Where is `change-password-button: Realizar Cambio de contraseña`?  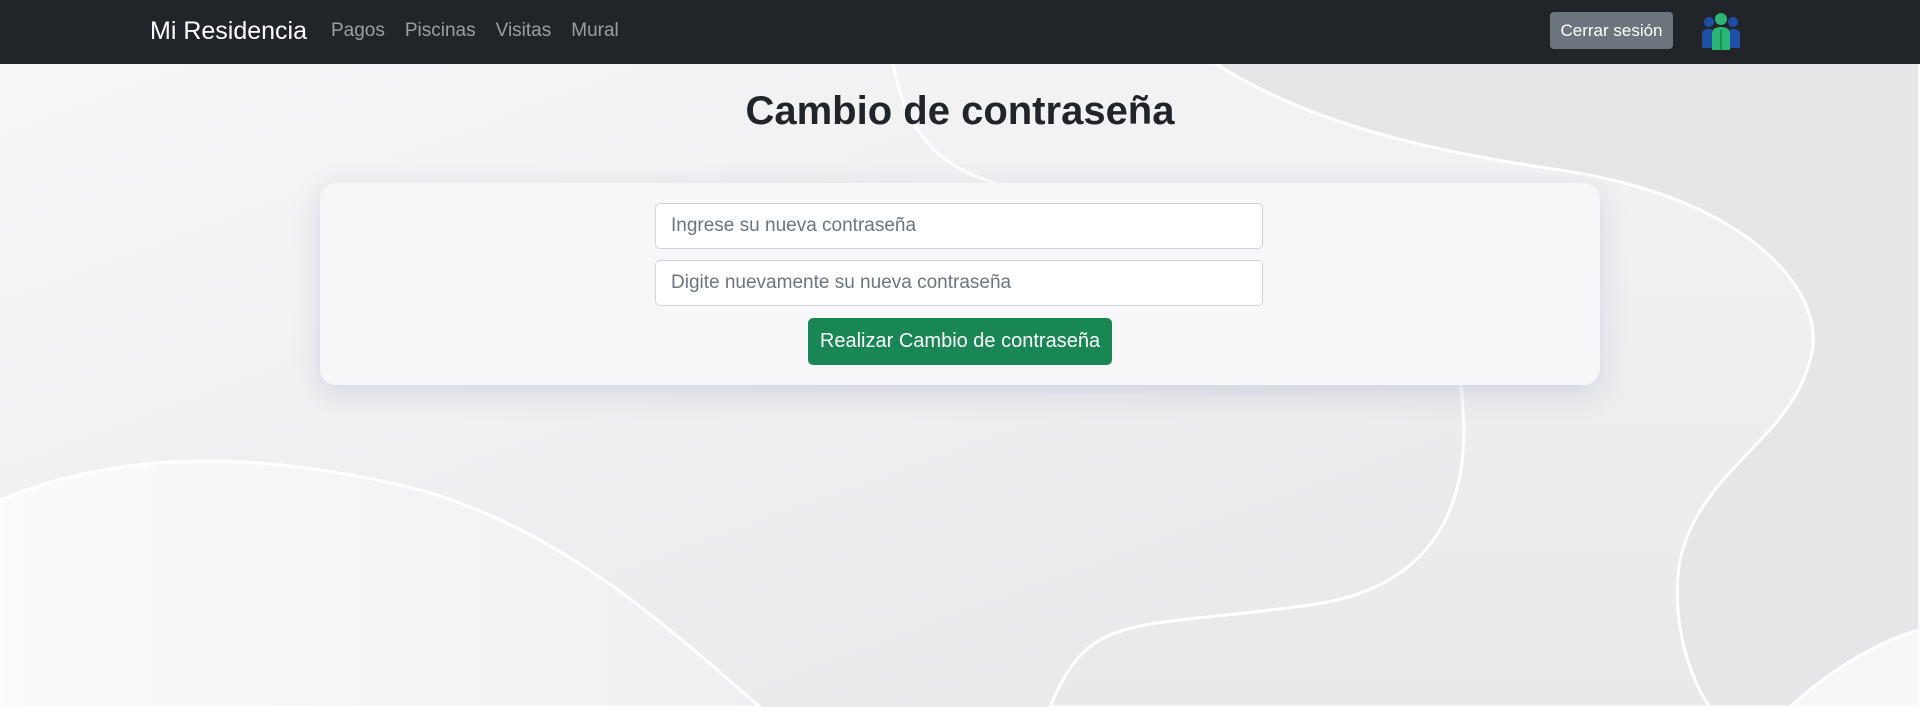
change-password-button: Realizar Cambio de contraseña is located at coordinates (960, 341).